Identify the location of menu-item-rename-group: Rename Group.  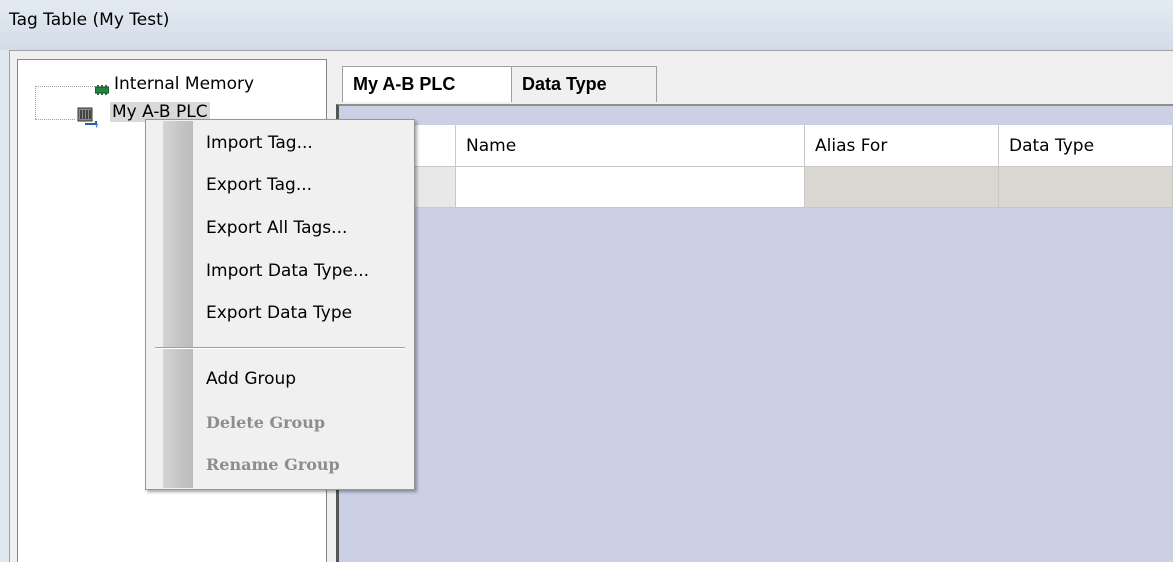
(273, 464).